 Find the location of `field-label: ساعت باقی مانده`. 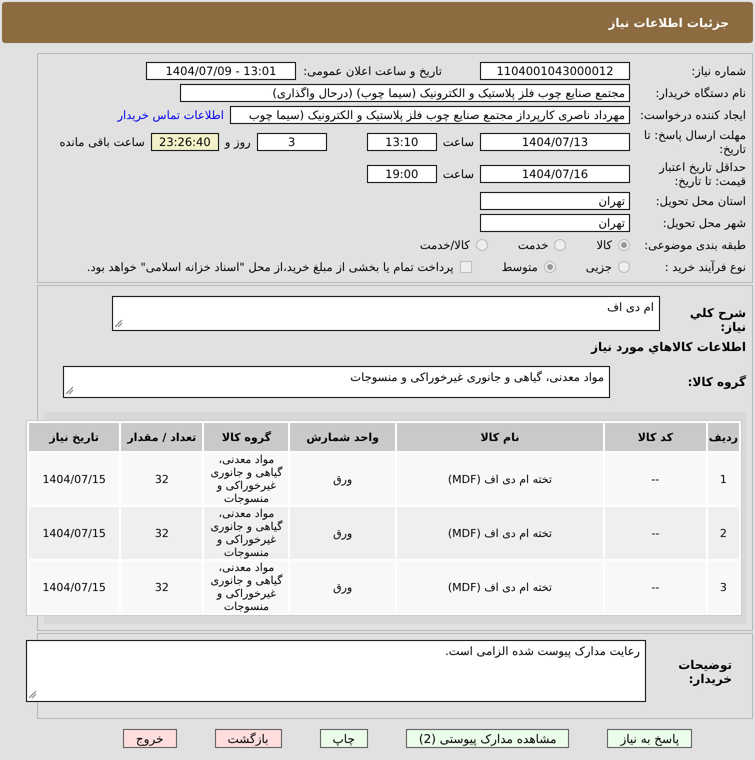

field-label: ساعت باقی مانده is located at coordinates (102, 142).